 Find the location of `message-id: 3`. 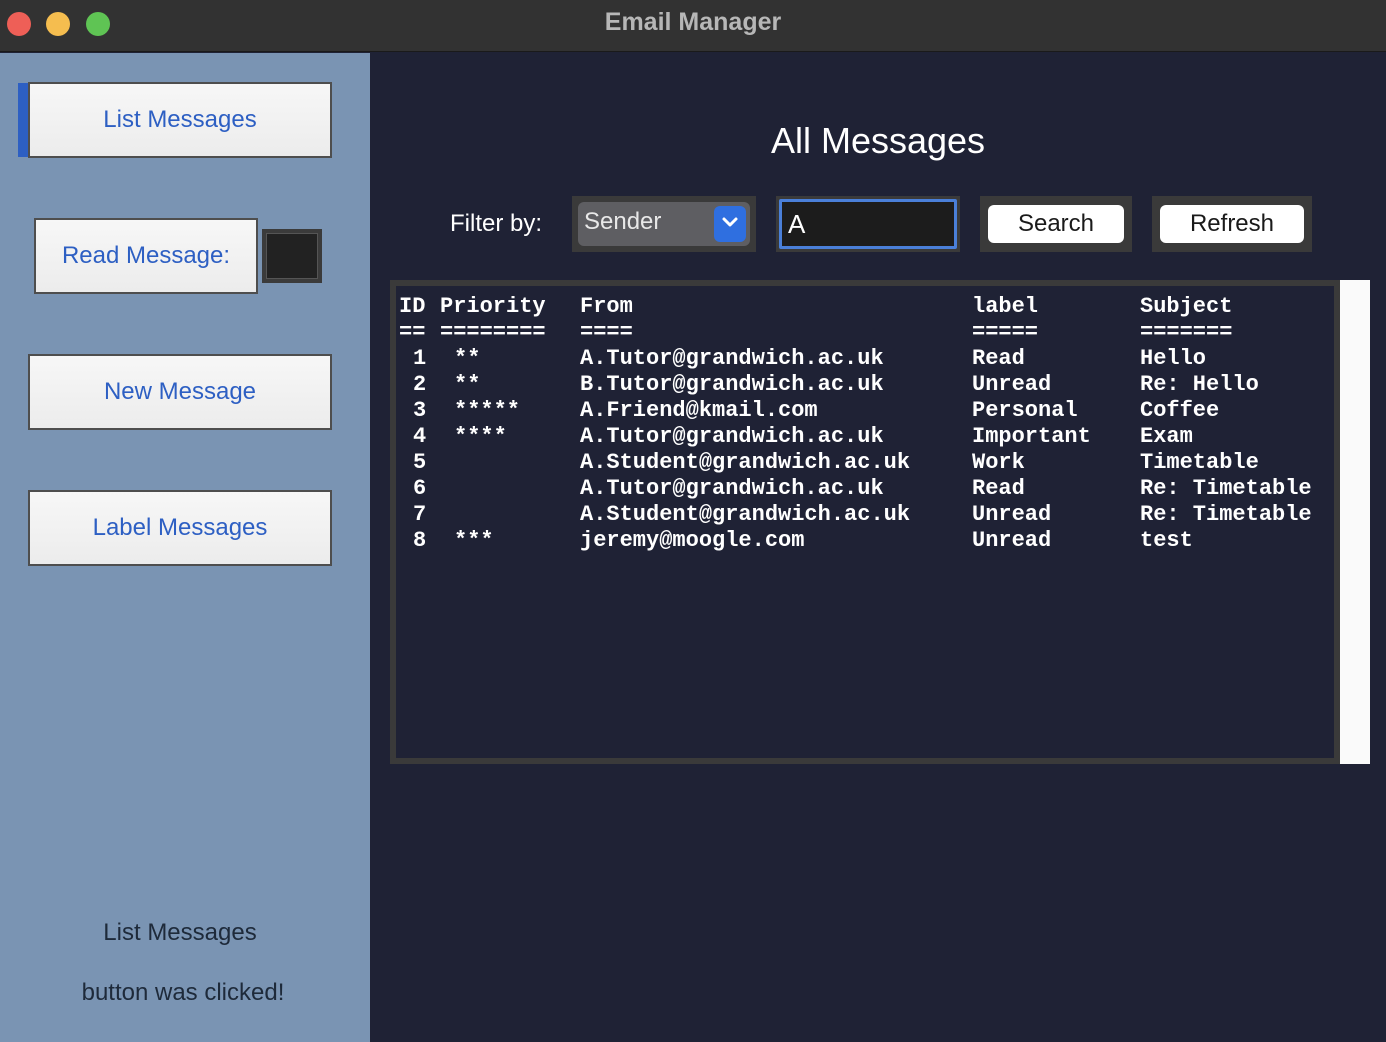

message-id: 3 is located at coordinates (420, 410).